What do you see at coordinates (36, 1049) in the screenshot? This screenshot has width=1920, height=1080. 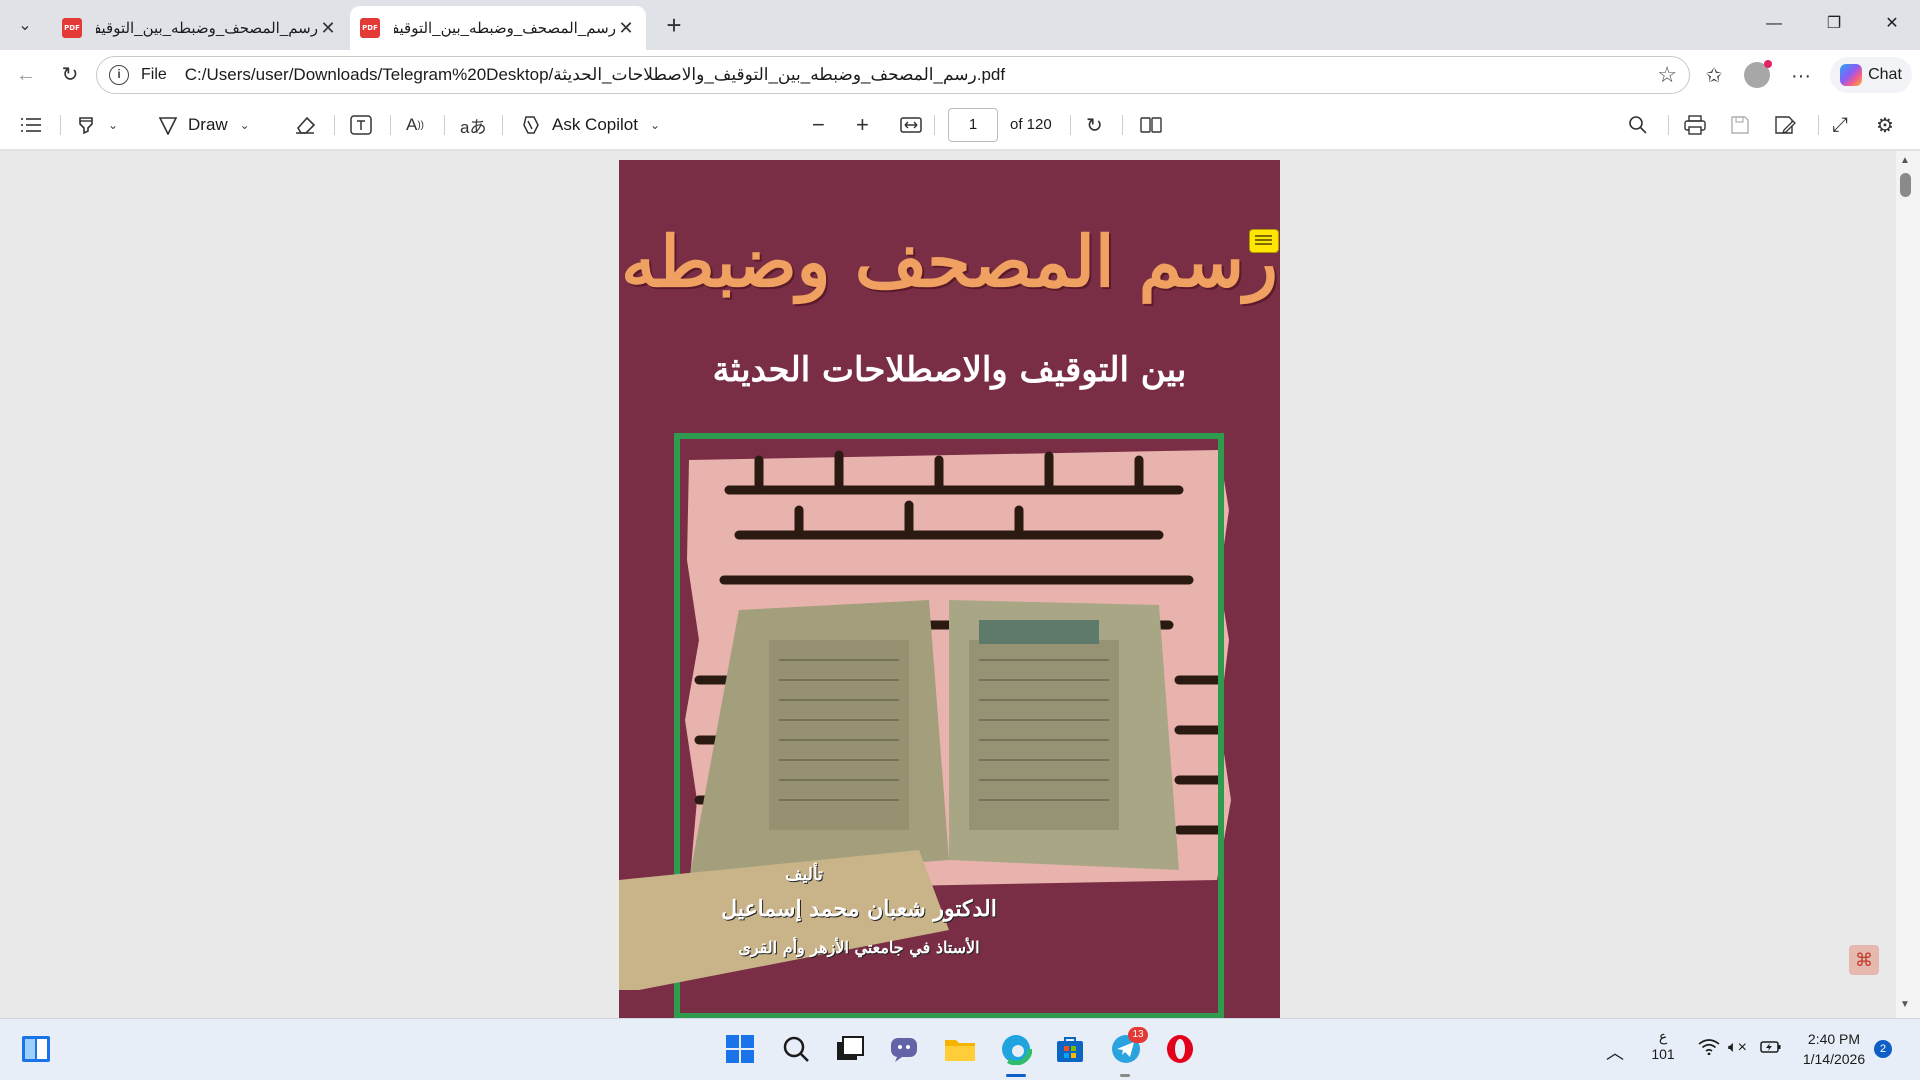 I see `widgets-icon` at bounding box center [36, 1049].